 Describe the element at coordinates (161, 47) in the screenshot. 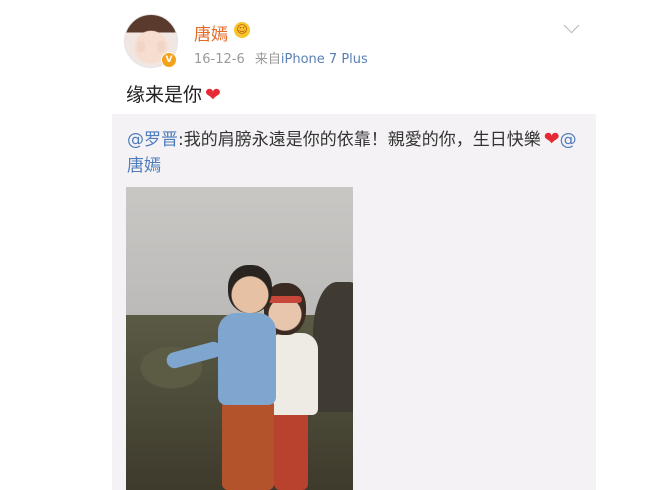

I see `avatar-hand-right` at that location.